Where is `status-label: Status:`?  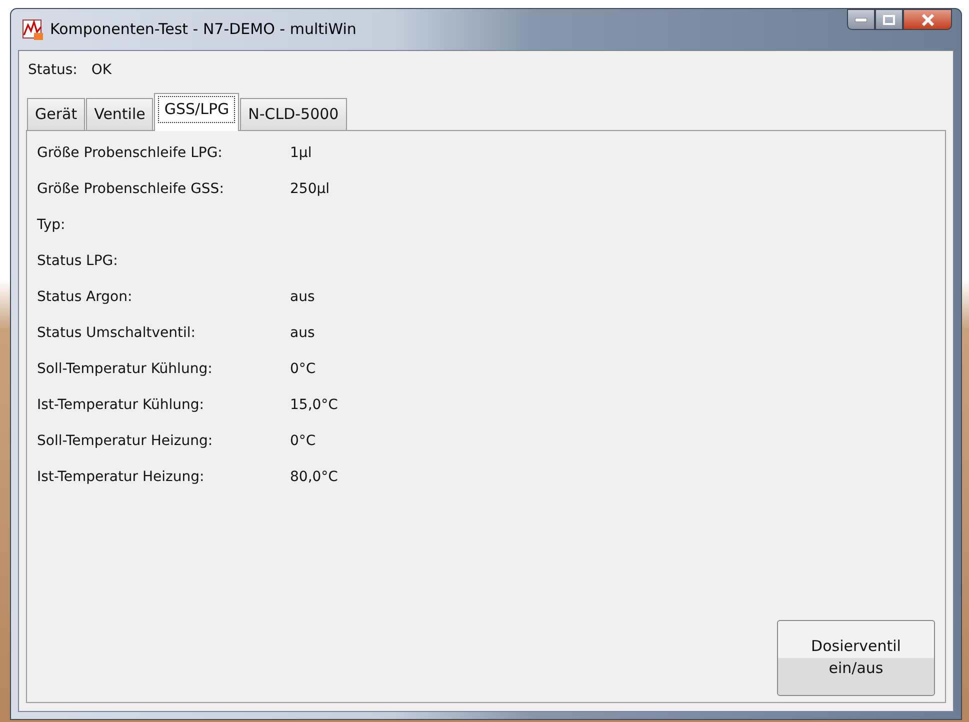
status-label: Status: is located at coordinates (53, 70).